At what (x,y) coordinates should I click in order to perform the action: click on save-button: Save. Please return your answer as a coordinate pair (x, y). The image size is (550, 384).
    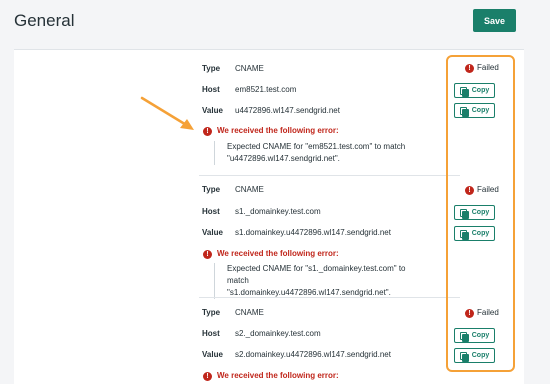
    Looking at the image, I should click on (494, 20).